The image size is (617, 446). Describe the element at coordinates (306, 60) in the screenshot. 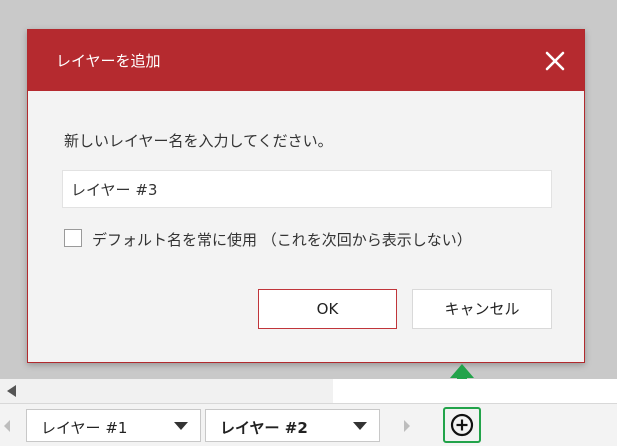

I see `dialog-titlebar: レイヤーを追加` at that location.